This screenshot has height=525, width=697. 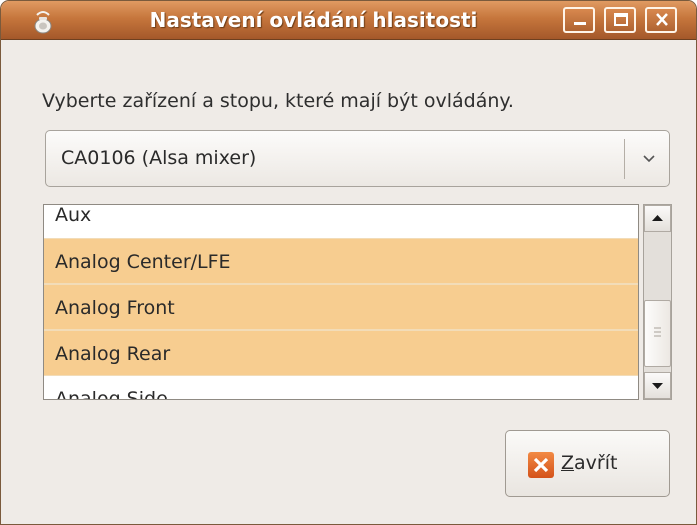 I want to click on x-icon, so click(x=541, y=465).